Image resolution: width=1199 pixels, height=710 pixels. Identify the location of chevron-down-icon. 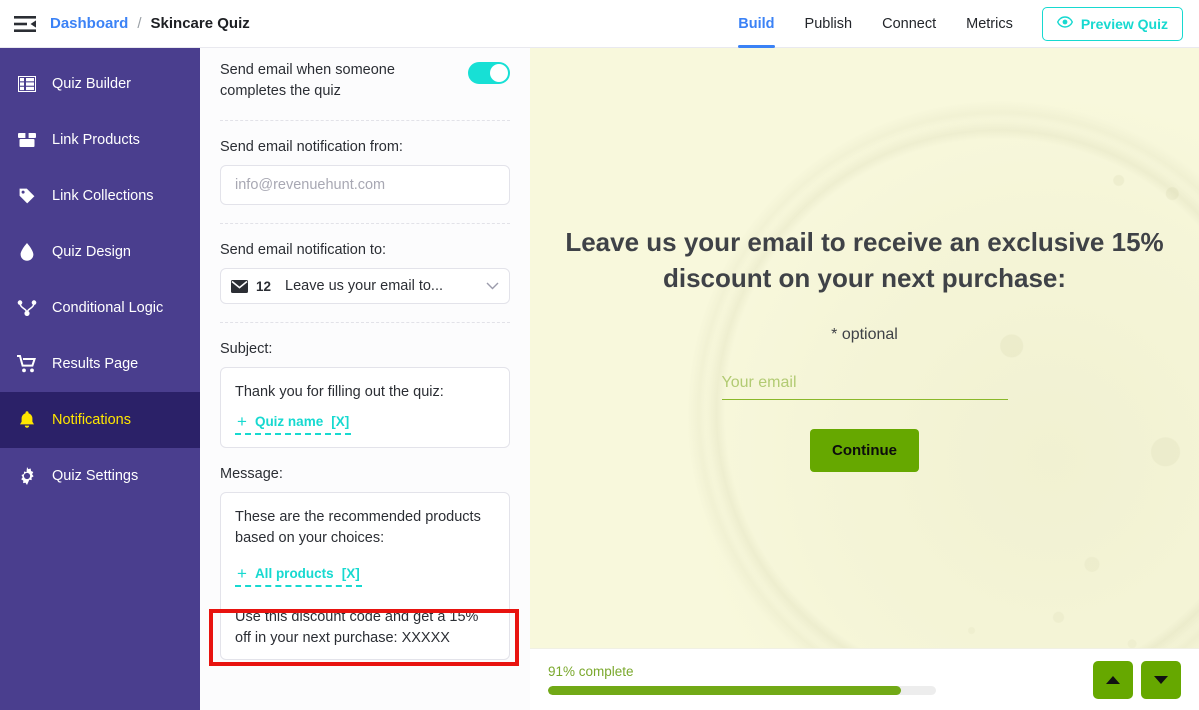
(492, 286).